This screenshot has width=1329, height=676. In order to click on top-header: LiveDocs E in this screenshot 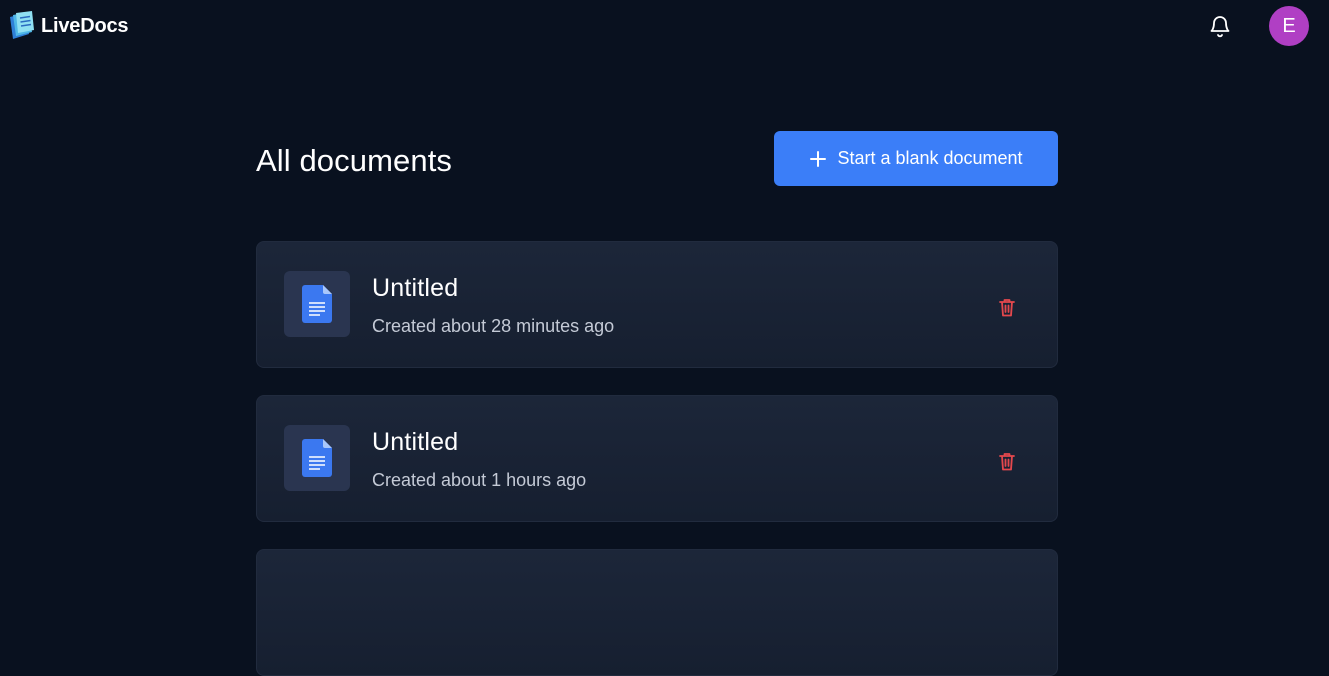, I will do `click(664, 26)`.